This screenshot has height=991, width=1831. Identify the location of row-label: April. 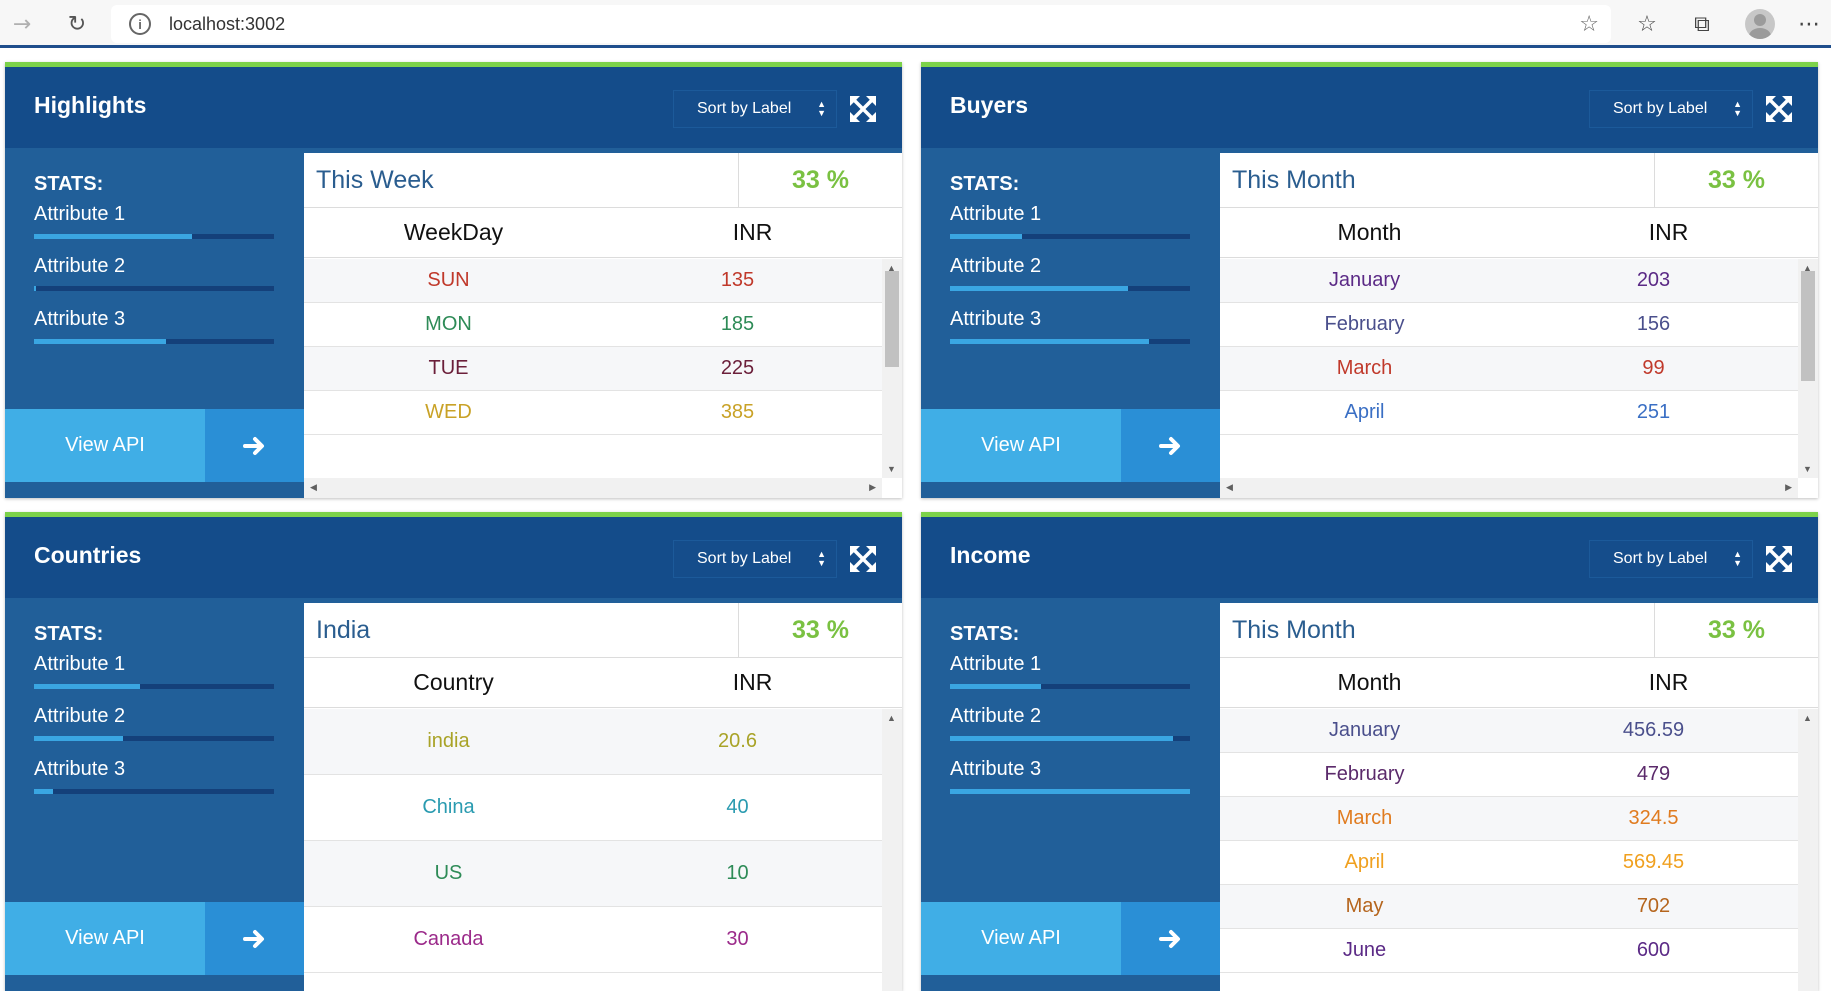
(1364, 862).